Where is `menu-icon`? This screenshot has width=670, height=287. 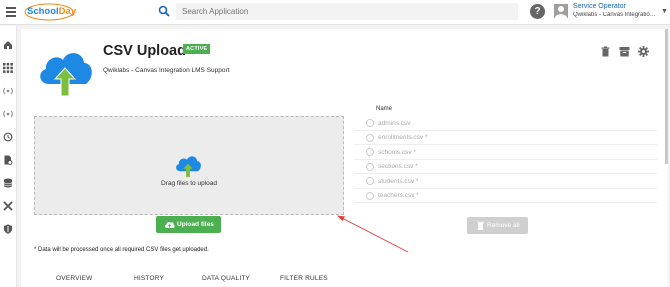 menu-icon is located at coordinates (11, 12).